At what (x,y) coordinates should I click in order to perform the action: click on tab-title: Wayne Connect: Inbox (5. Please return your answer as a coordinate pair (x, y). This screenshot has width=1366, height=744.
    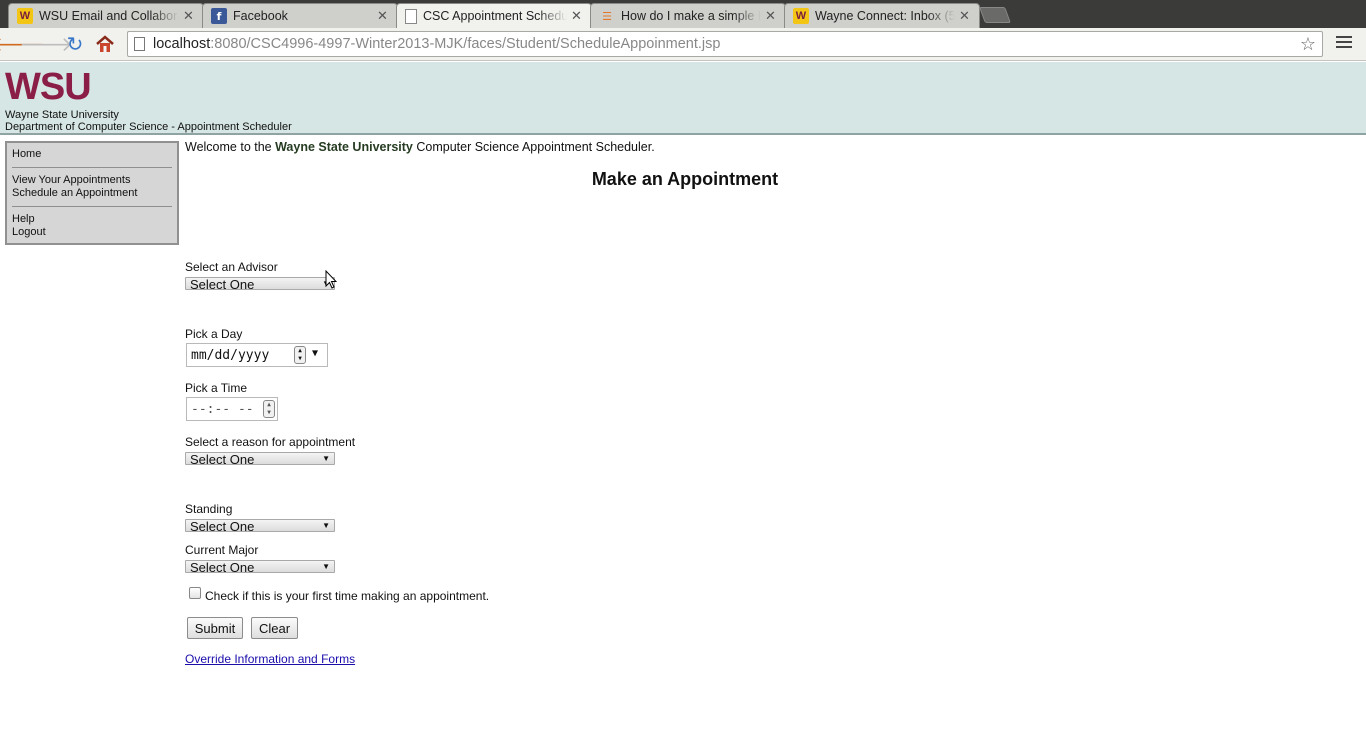
    Looking at the image, I should click on (885, 16).